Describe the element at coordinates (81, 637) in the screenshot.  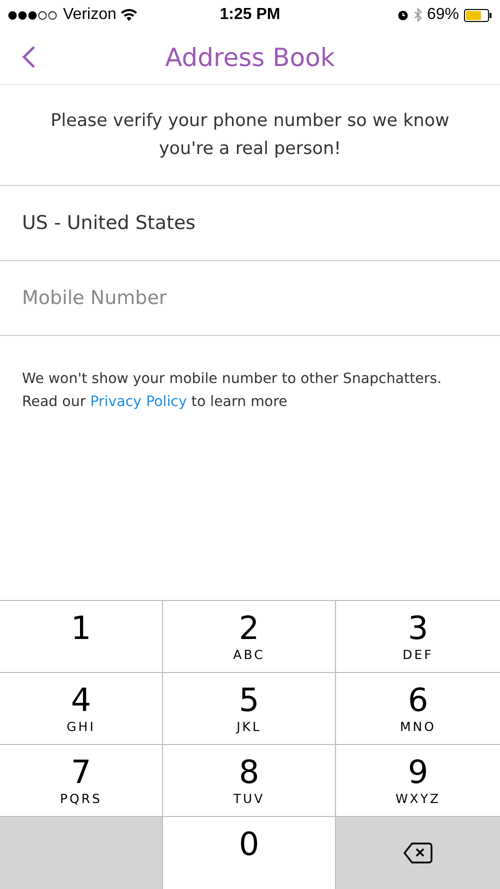
I see `keypad-key: 1` at that location.